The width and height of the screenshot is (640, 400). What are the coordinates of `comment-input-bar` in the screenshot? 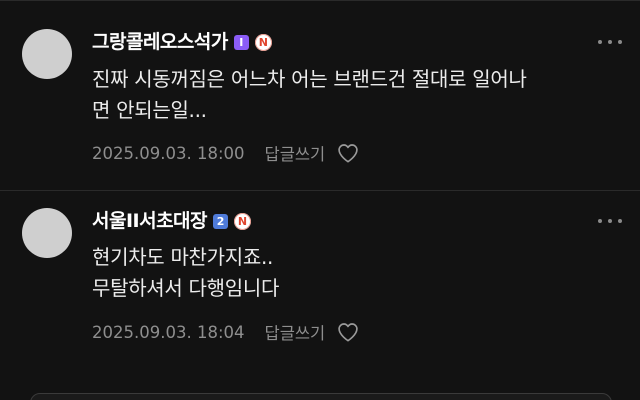 It's located at (321, 396).